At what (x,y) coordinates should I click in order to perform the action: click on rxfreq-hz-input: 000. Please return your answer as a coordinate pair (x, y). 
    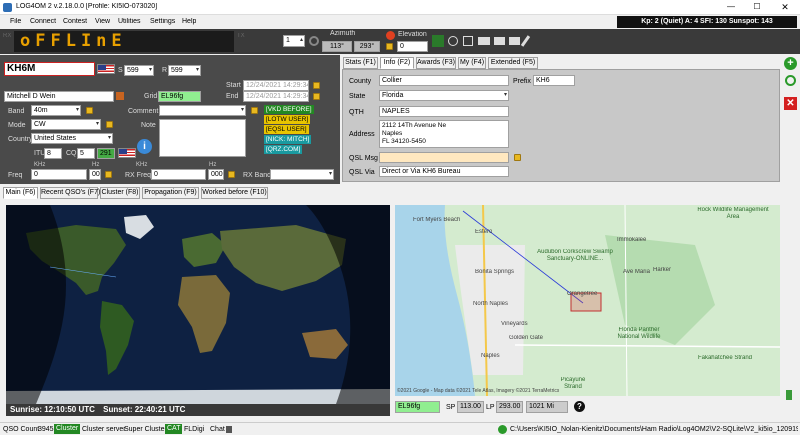
    Looking at the image, I should click on (216, 174).